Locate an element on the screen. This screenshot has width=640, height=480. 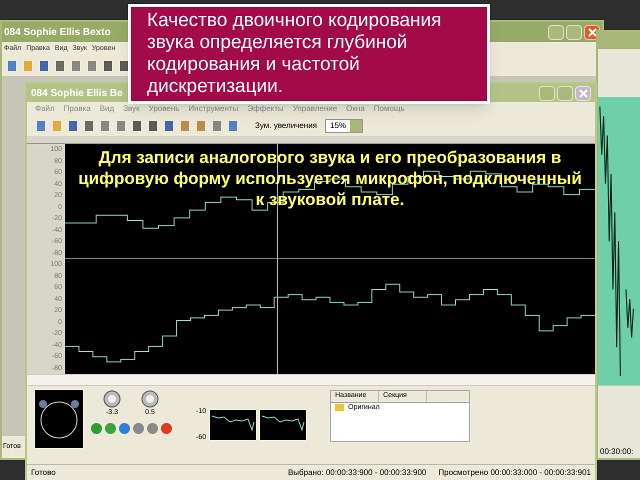
menu-item: Помощь is located at coordinates (389, 109).